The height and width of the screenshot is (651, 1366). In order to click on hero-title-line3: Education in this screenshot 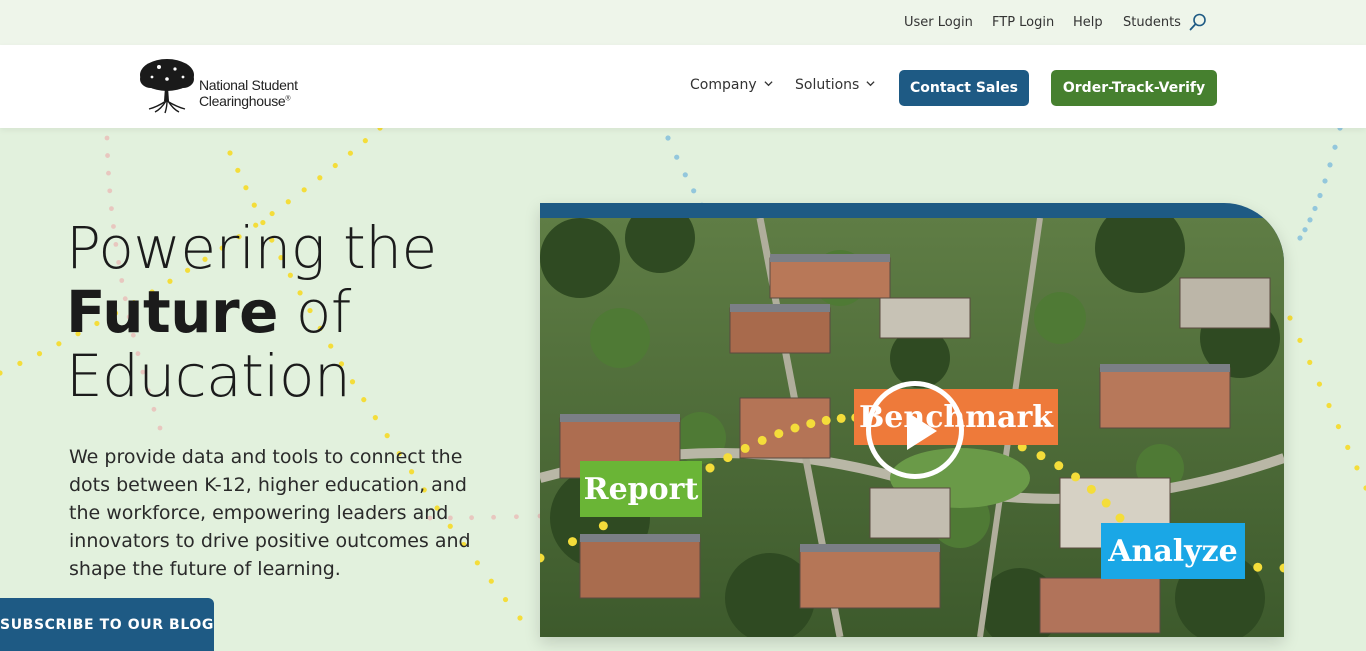, I will do `click(208, 376)`.